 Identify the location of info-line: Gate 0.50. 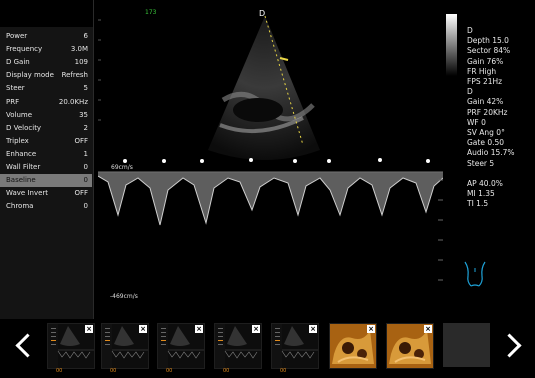
(486, 143).